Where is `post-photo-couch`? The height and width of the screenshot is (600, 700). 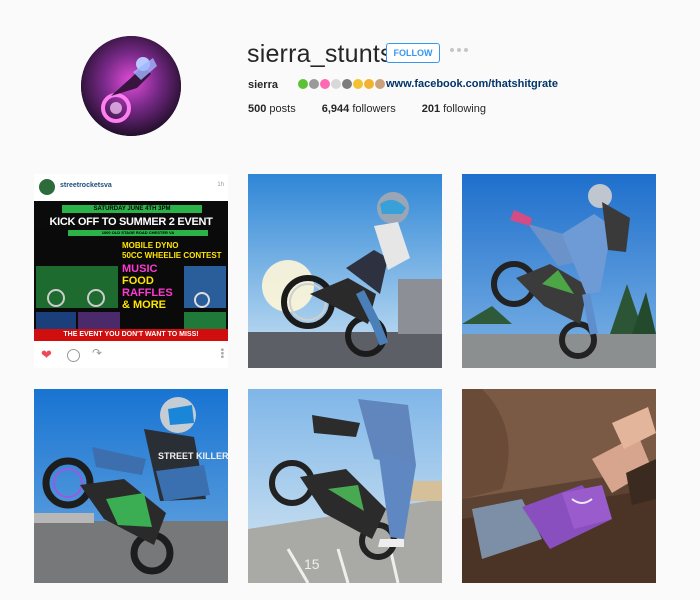 post-photo-couch is located at coordinates (559, 486).